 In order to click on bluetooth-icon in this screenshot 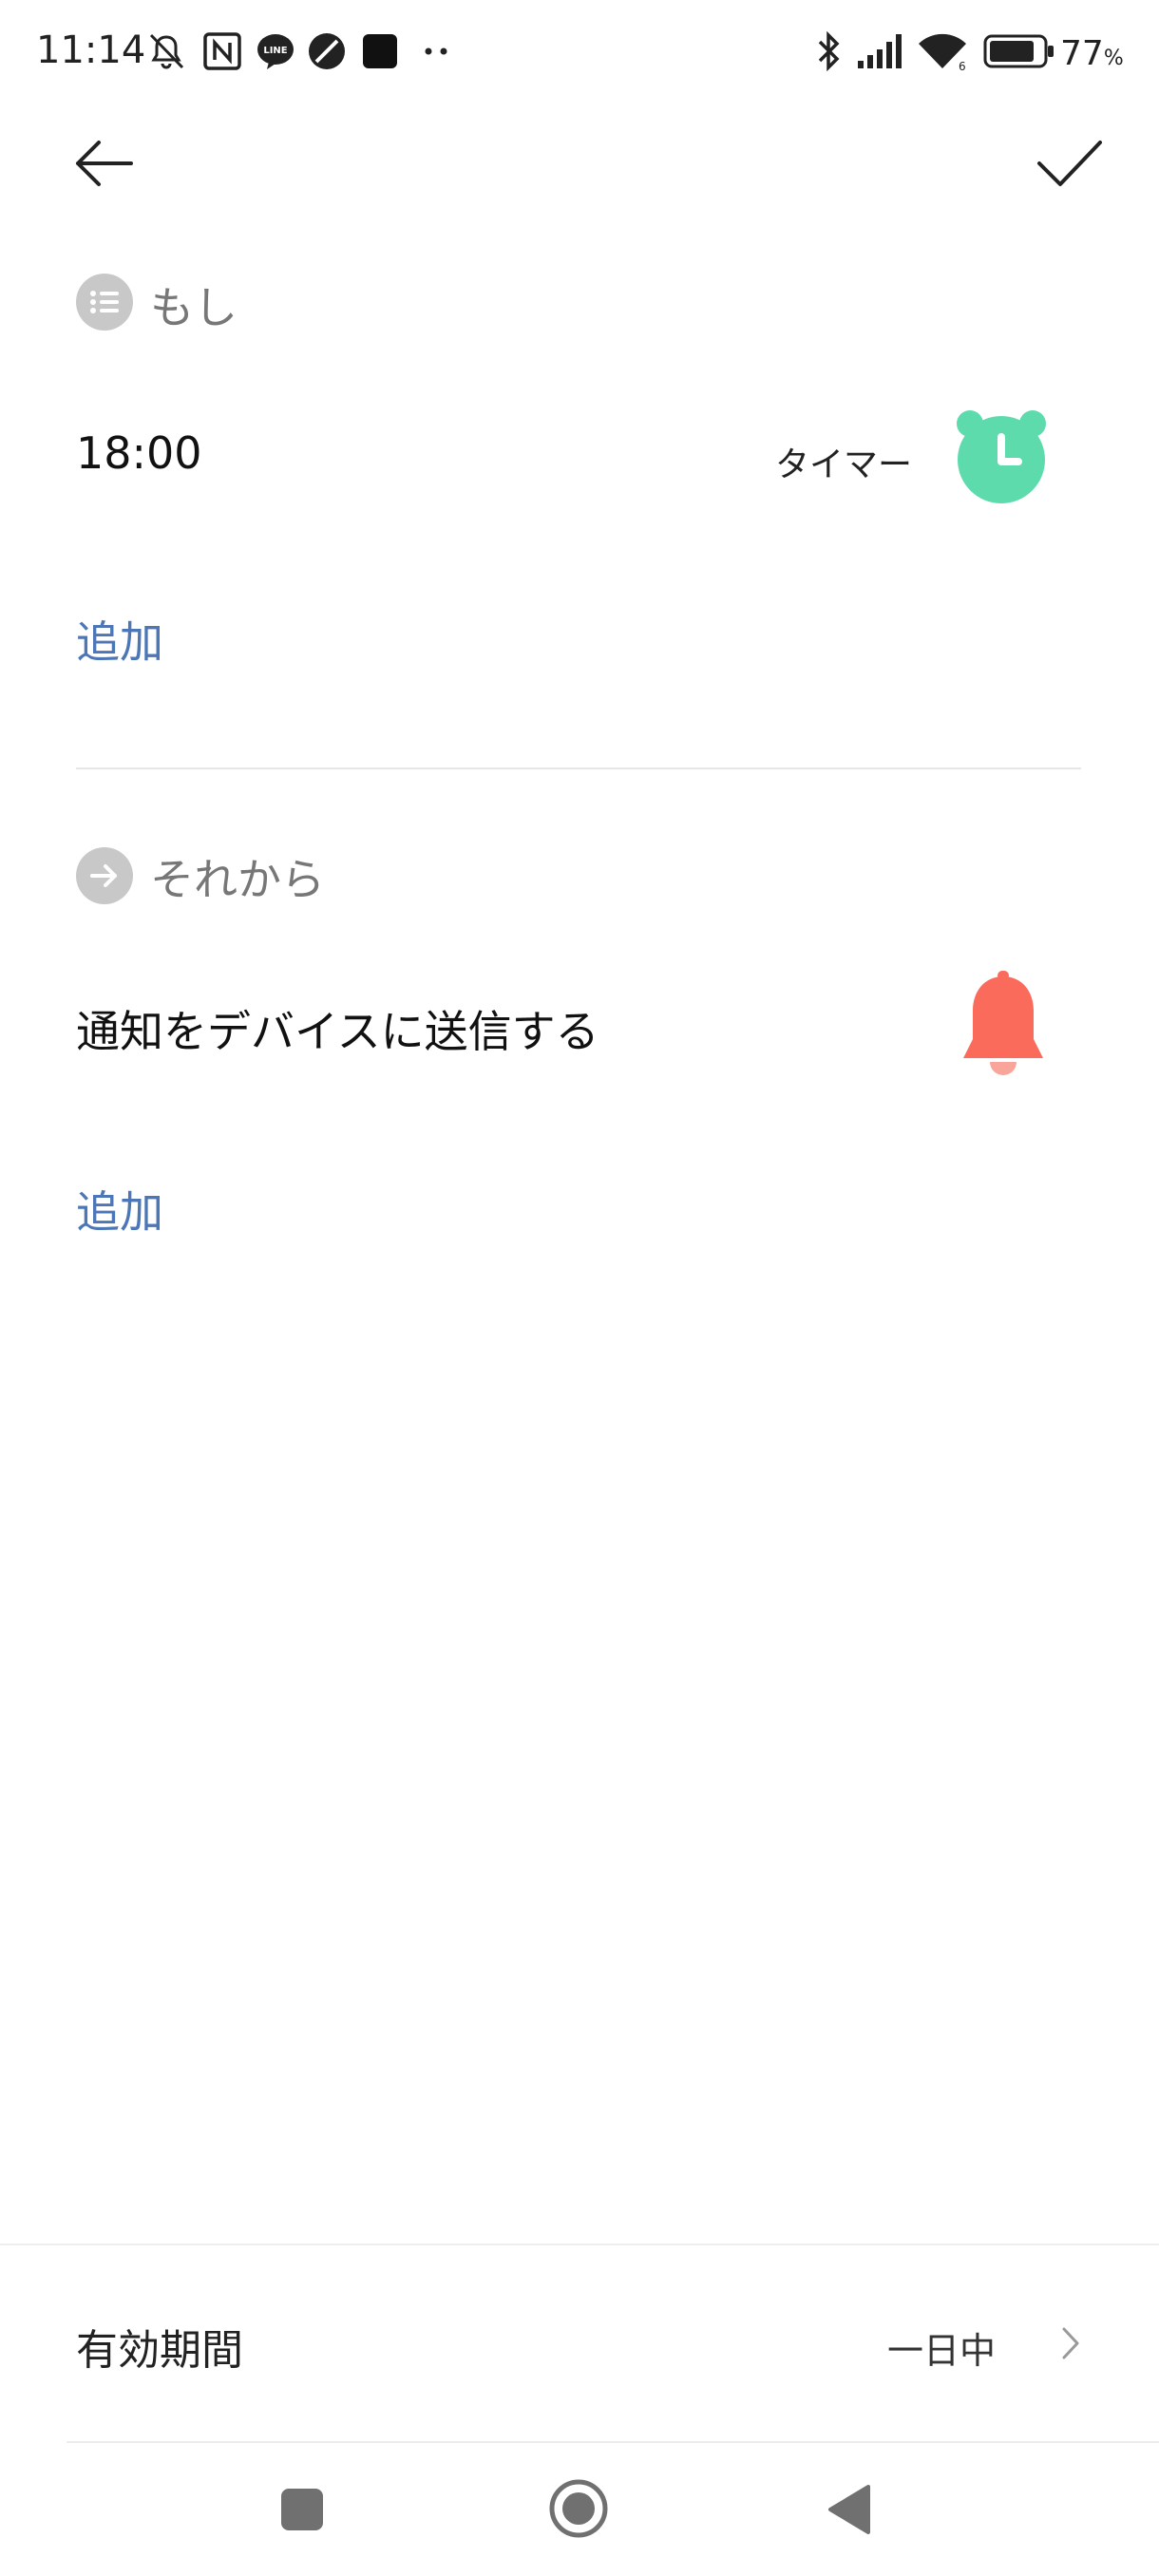, I will do `click(829, 51)`.